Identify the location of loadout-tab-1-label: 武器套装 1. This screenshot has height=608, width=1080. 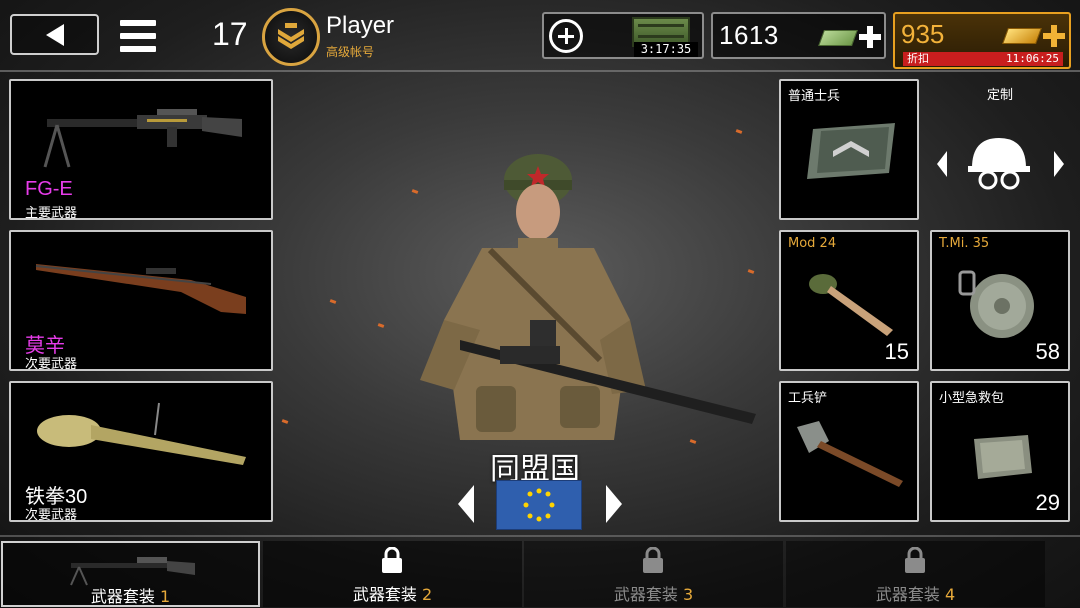
(130, 595).